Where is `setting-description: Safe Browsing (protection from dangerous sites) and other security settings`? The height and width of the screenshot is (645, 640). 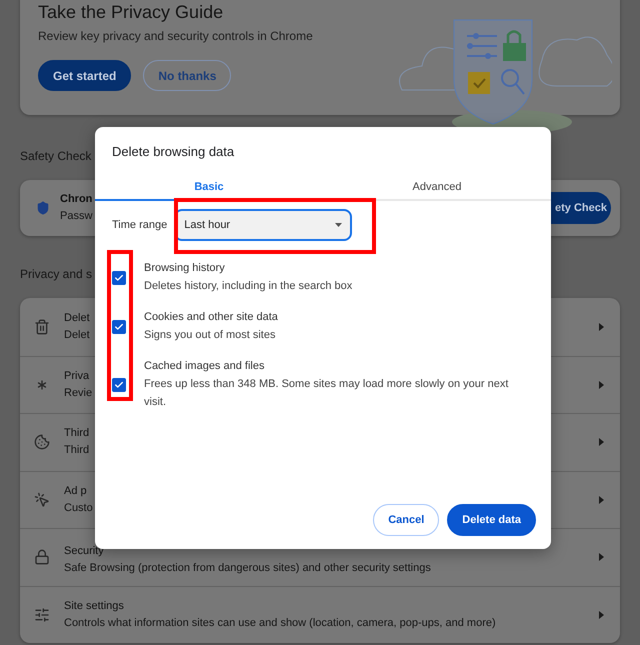
setting-description: Safe Browsing (protection from dangerous sites) and other security settings is located at coordinates (247, 568).